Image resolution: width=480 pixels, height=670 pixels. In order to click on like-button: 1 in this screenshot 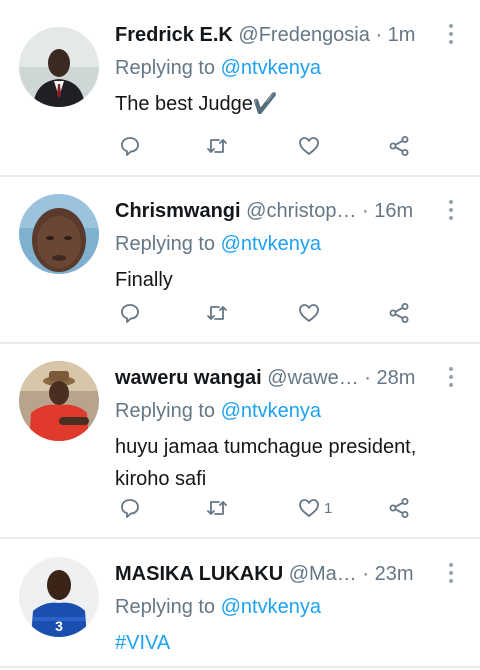, I will do `click(314, 508)`.